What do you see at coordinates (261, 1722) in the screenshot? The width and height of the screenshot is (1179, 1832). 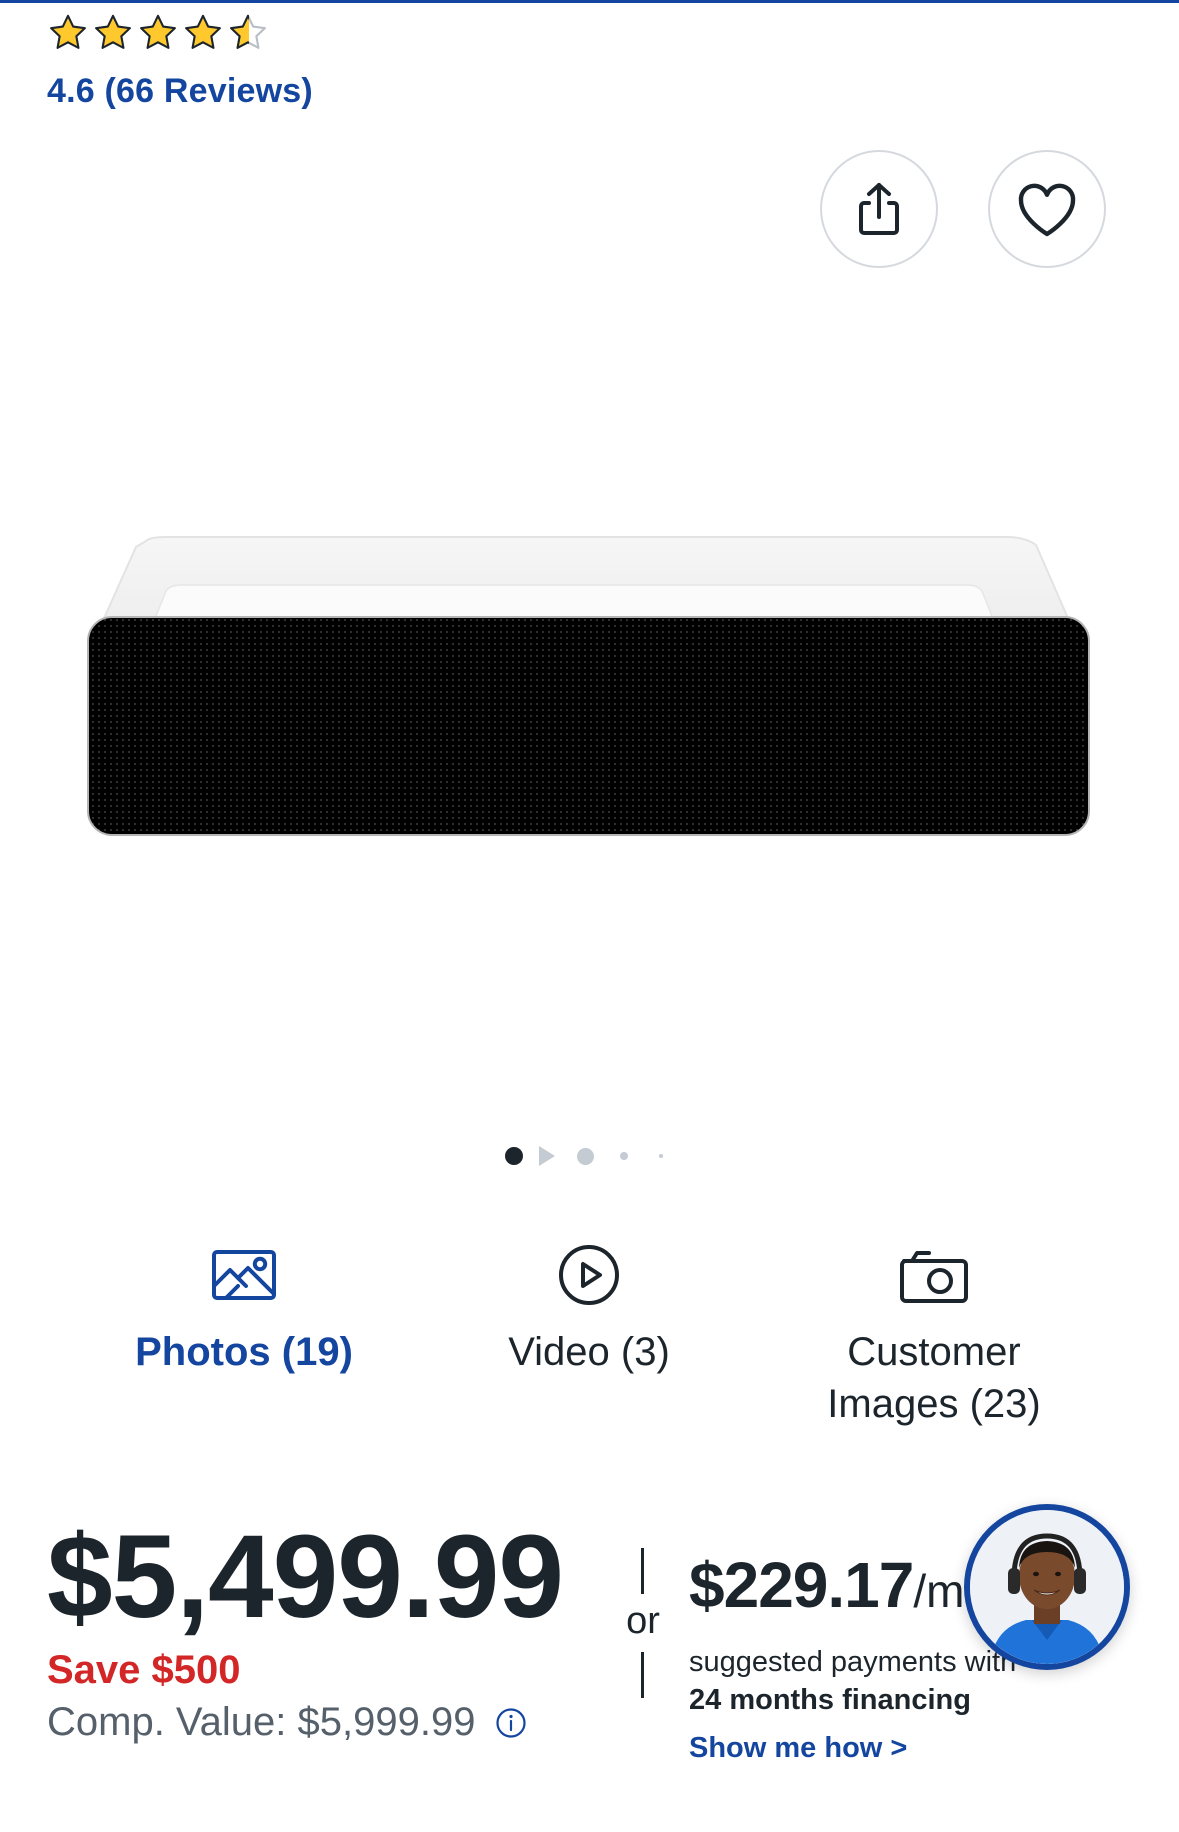 I see `comp-value-text: Comp. Value: $5,999.99` at bounding box center [261, 1722].